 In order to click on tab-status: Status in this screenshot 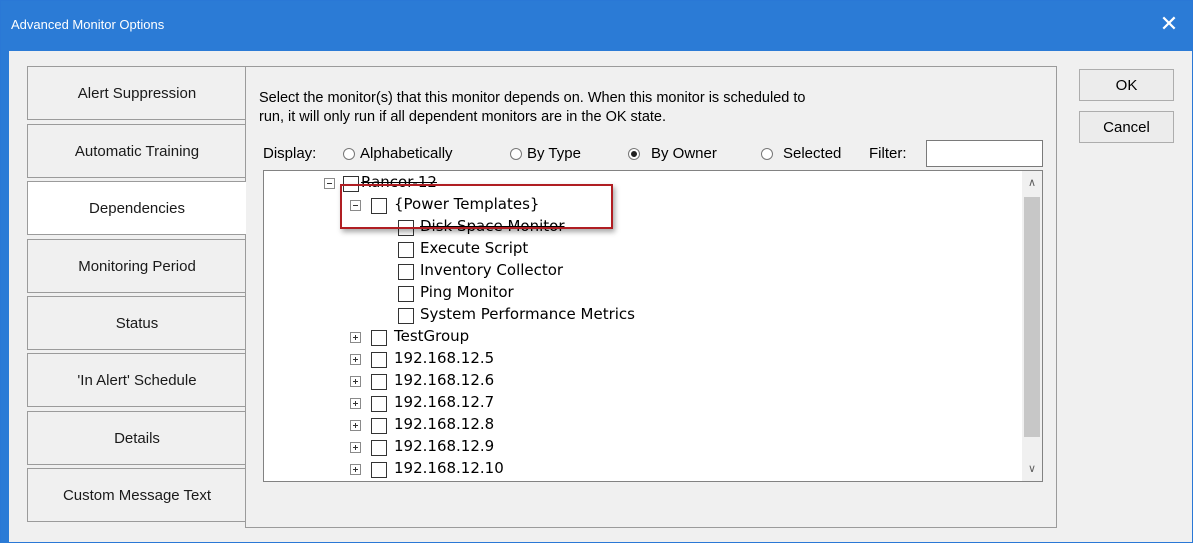, I will do `click(136, 323)`.